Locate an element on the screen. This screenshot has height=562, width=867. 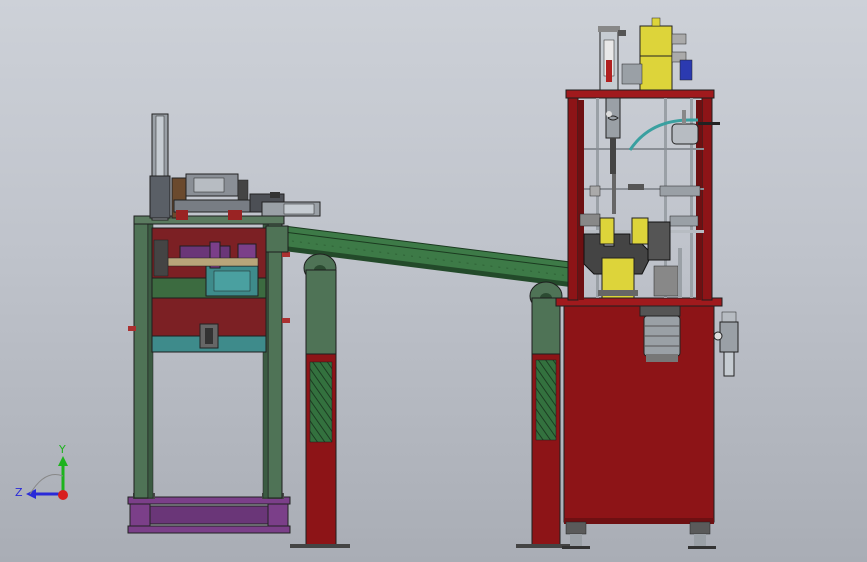
right-post-outer is located at coordinates (275, 360).